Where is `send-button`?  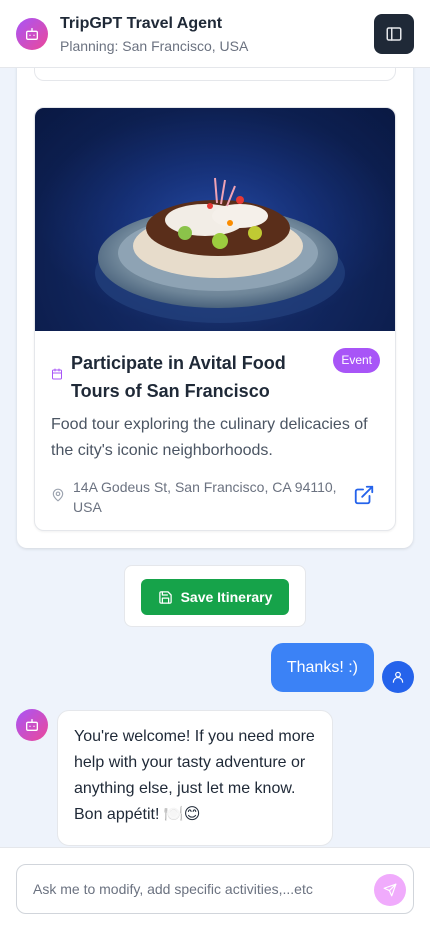 send-button is located at coordinates (390, 890).